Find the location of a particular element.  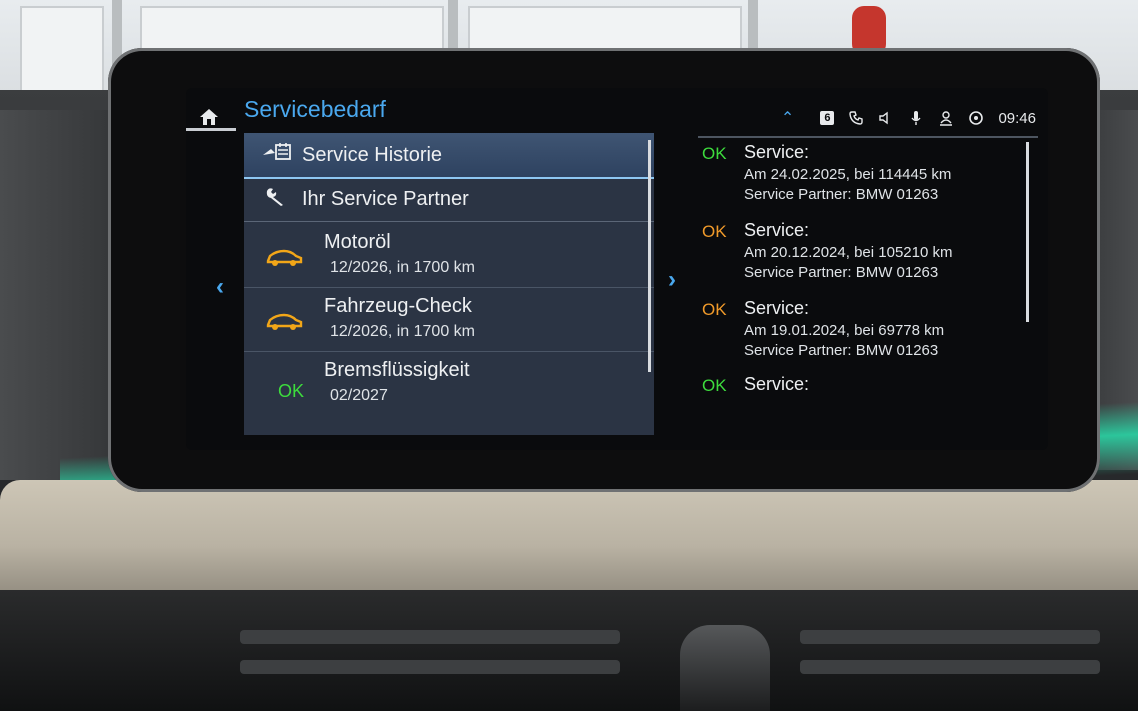

list-item-fahrzeug-check: Fahrzeug-Check 12/2026, in 1700 km is located at coordinates (449, 319).